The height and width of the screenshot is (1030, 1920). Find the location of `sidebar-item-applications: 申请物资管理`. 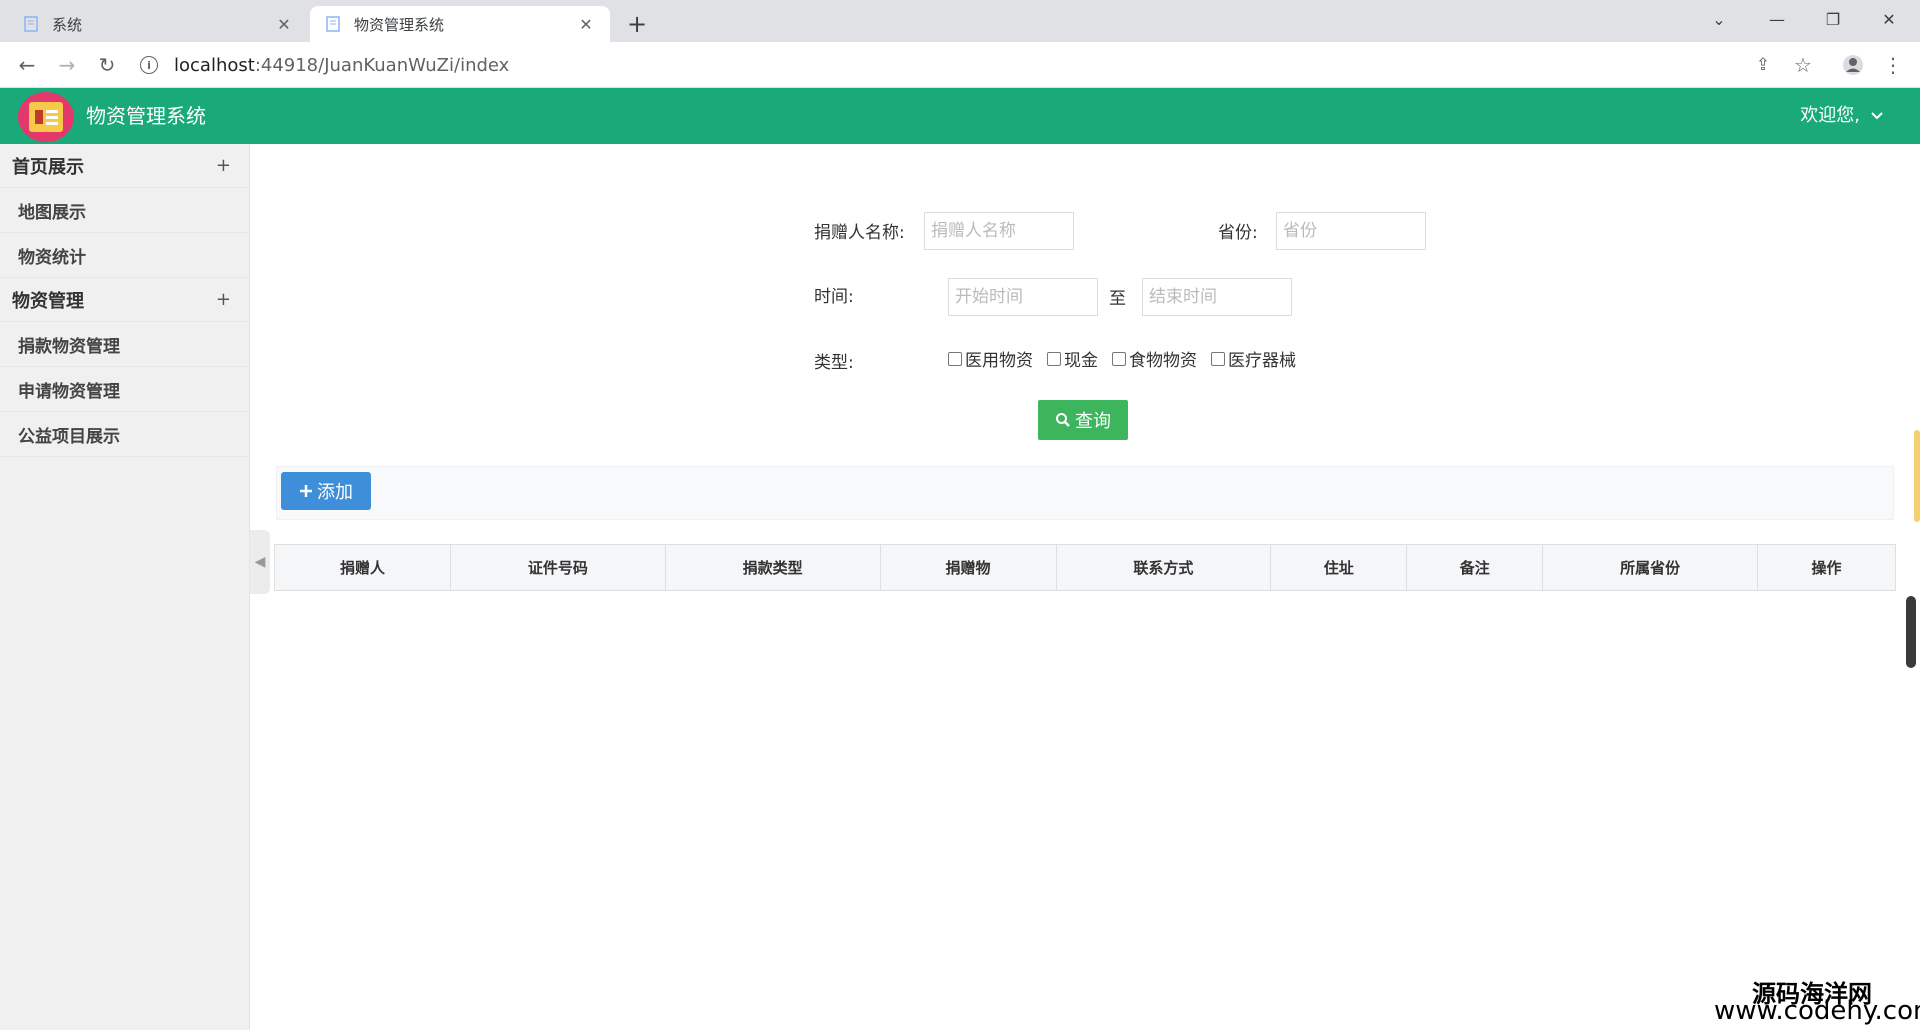

sidebar-item-applications: 申请物资管理 is located at coordinates (124, 389).